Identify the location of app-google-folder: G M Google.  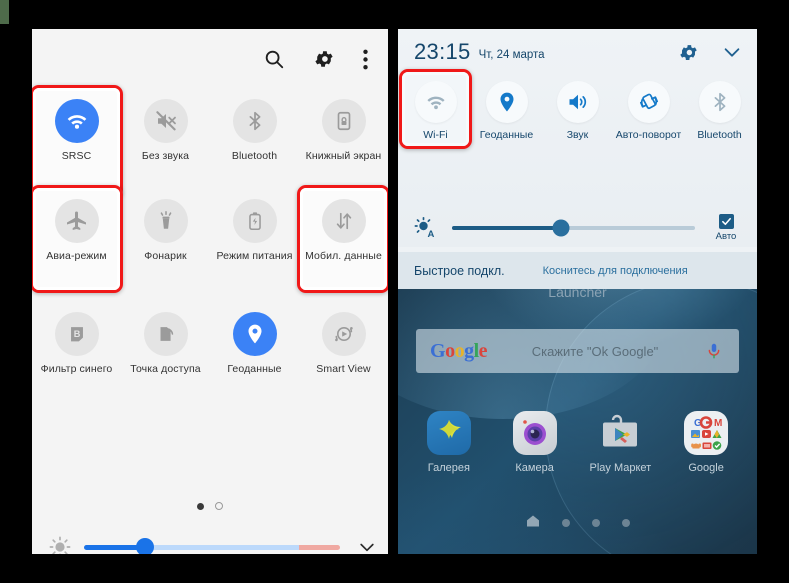
(706, 442).